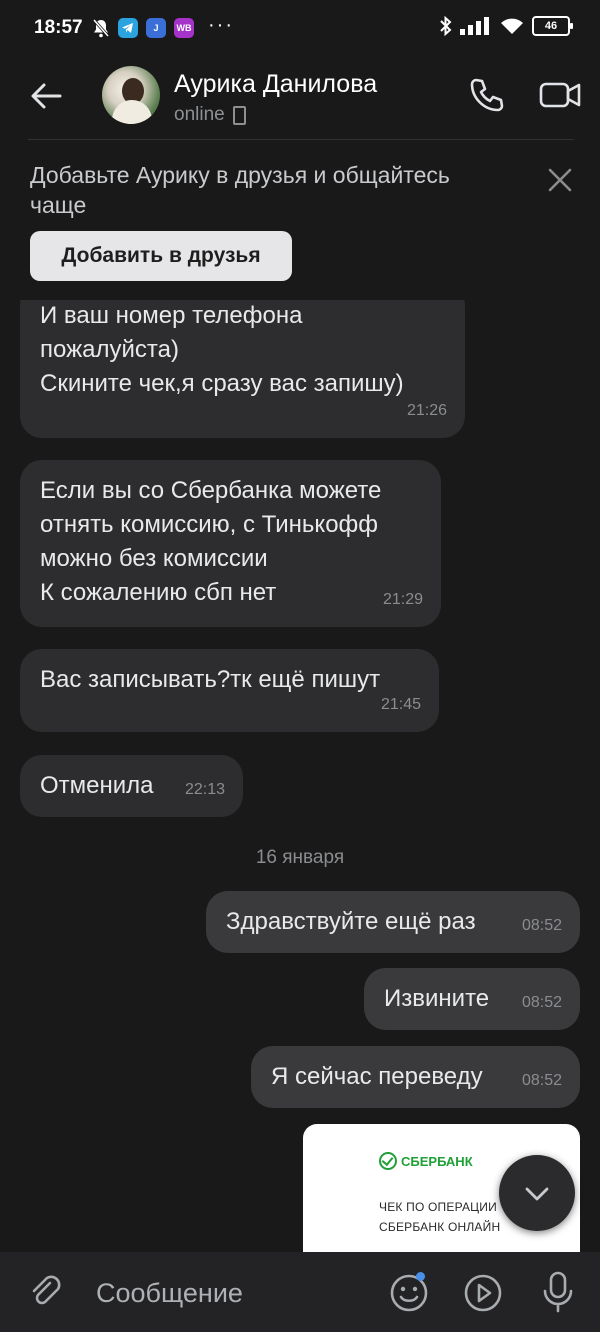 The image size is (600, 1332). Describe the element at coordinates (101, 28) in the screenshot. I see `mute-bell-icon` at that location.